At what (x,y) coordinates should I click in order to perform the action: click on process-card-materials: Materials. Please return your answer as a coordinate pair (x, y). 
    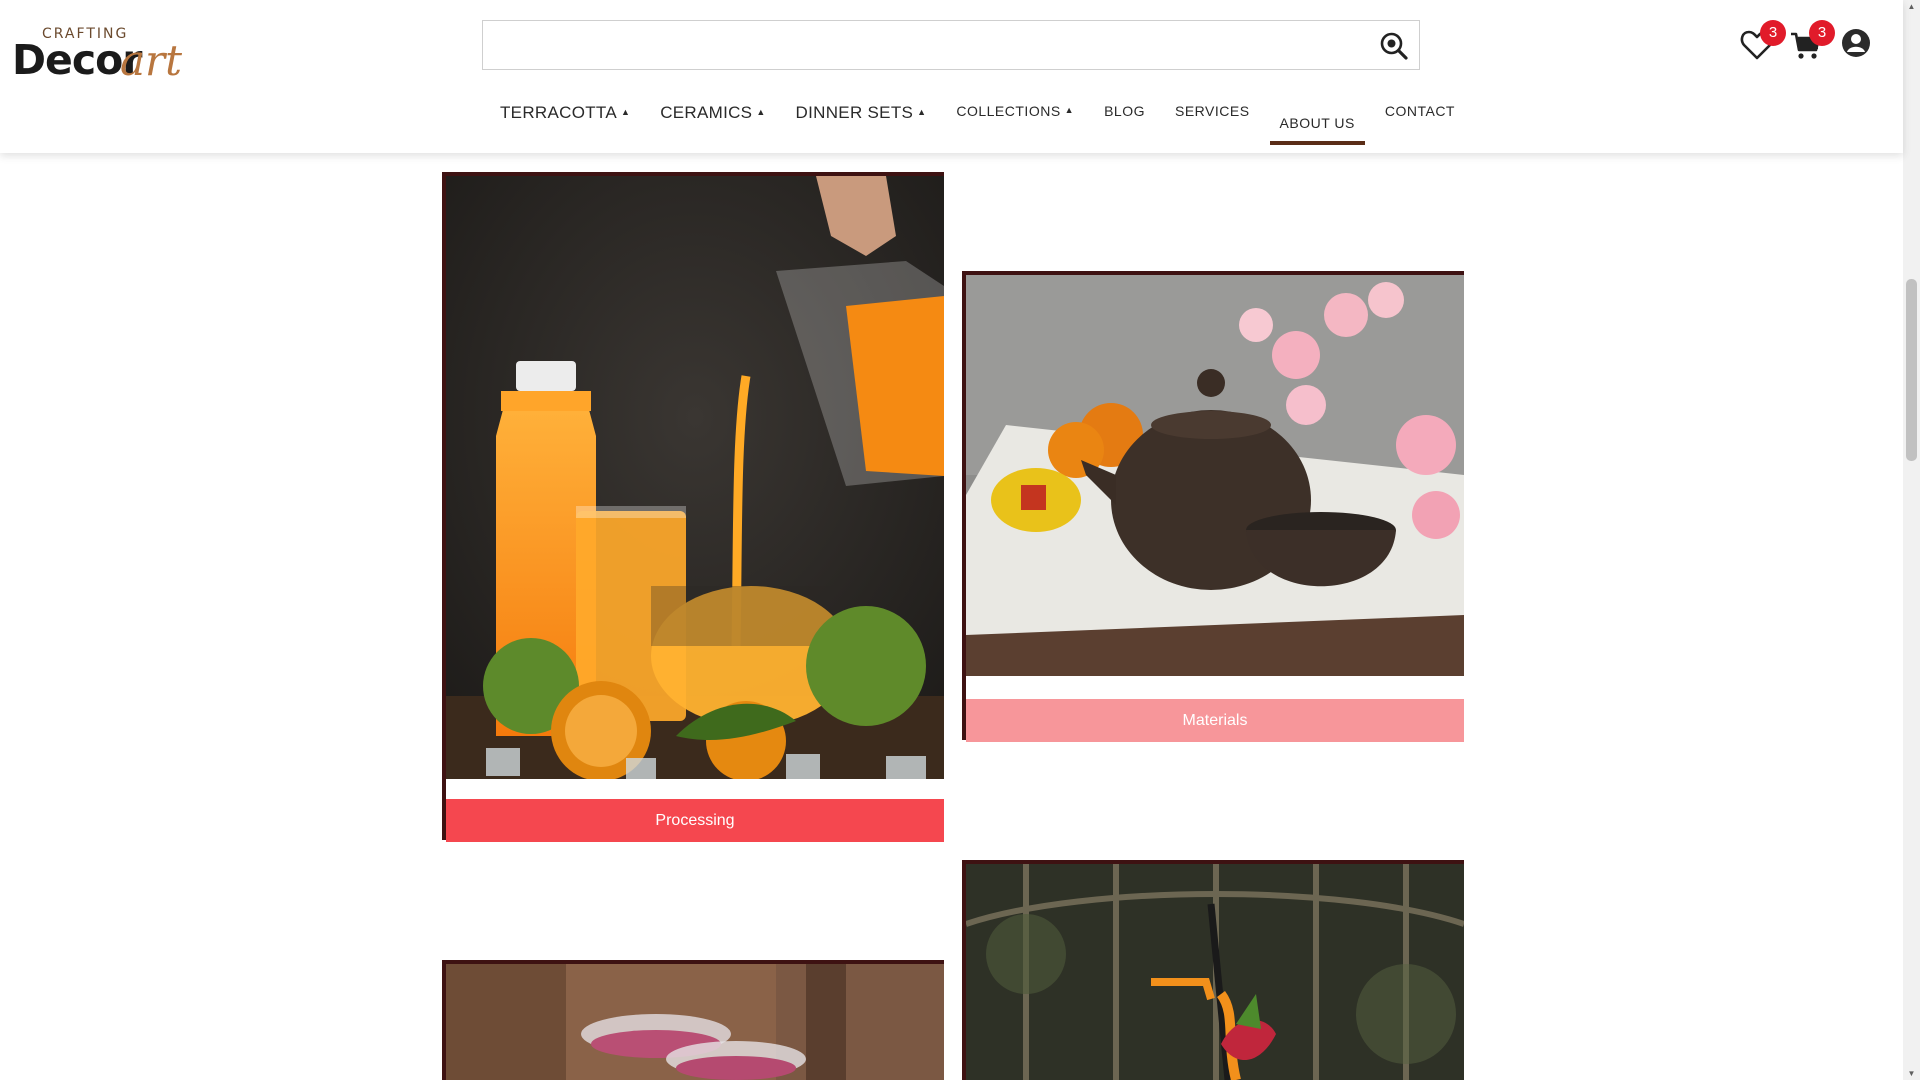
    Looking at the image, I should click on (1213, 506).